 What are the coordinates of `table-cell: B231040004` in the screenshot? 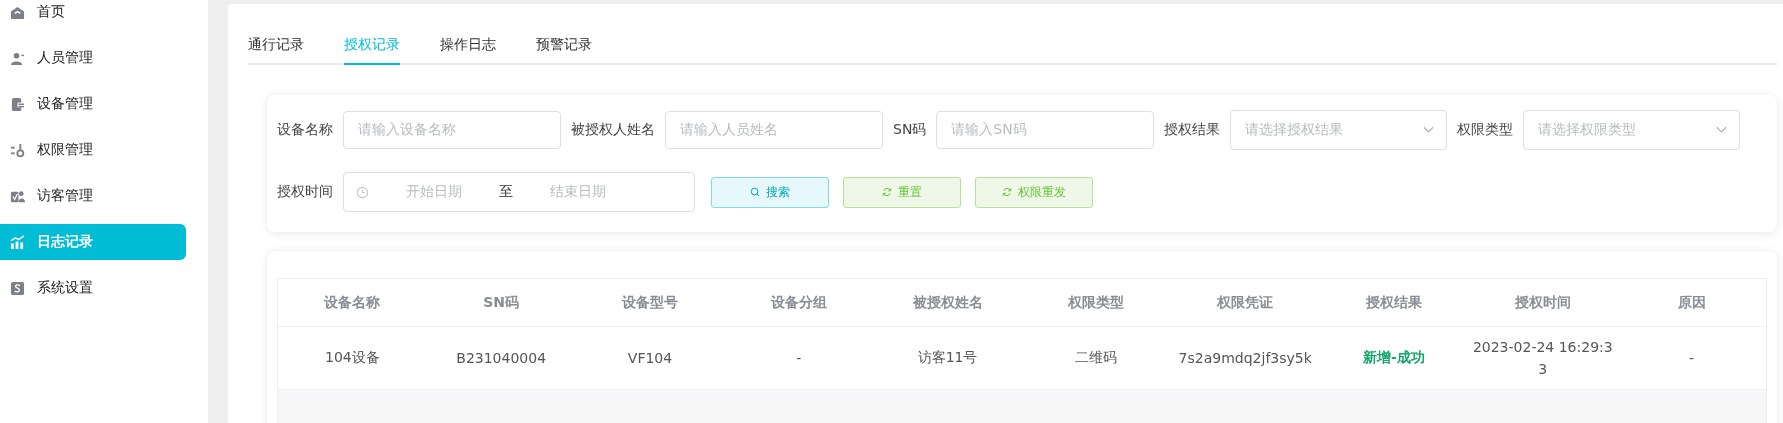 It's located at (501, 358).